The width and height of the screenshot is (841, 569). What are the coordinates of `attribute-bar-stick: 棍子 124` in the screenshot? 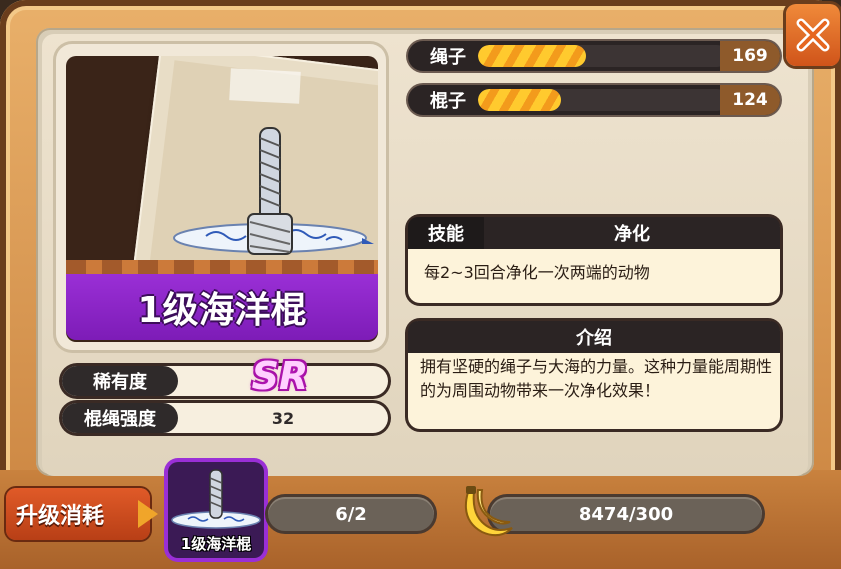 It's located at (594, 100).